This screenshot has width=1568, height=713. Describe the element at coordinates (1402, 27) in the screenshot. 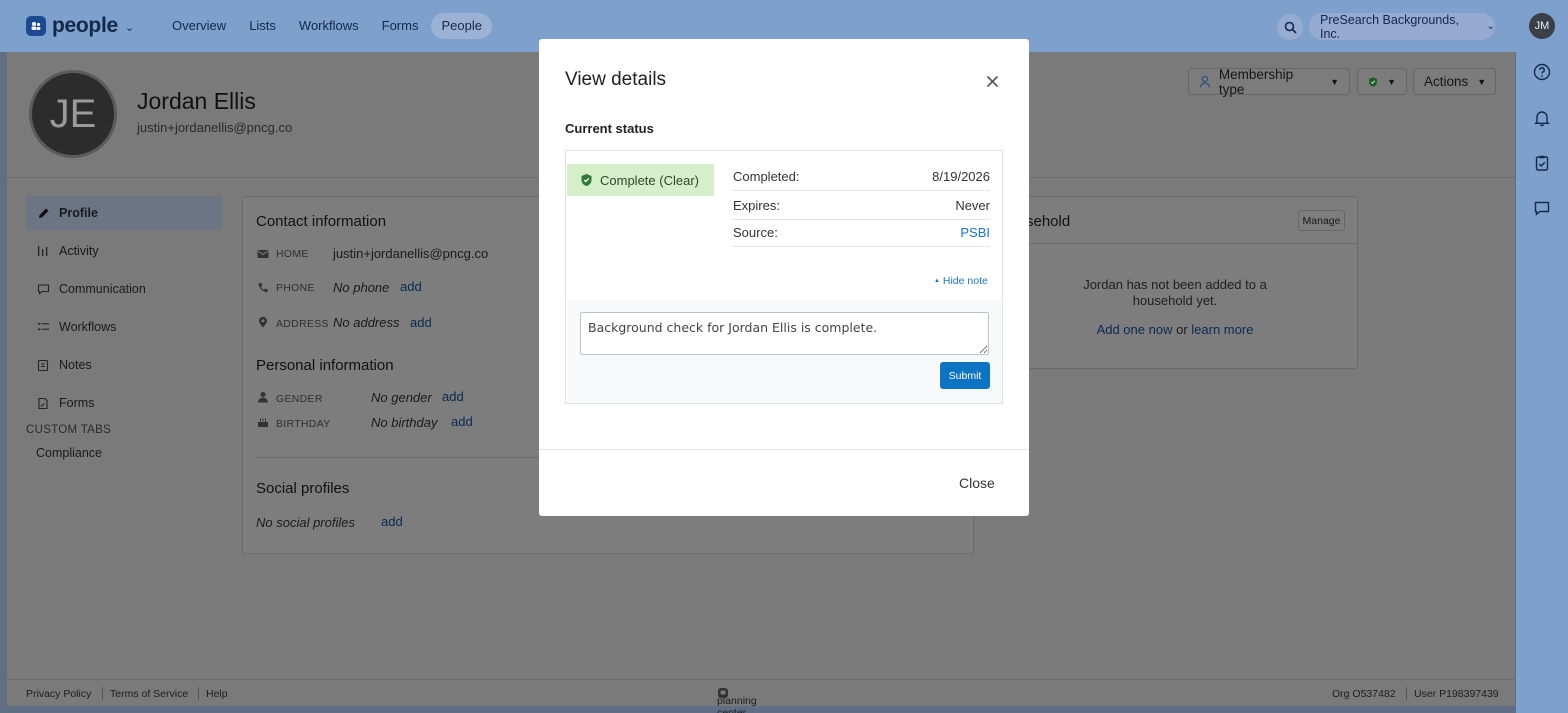

I see `org-switcher: PreSearch Backgrounds, Inc. ⌄` at that location.